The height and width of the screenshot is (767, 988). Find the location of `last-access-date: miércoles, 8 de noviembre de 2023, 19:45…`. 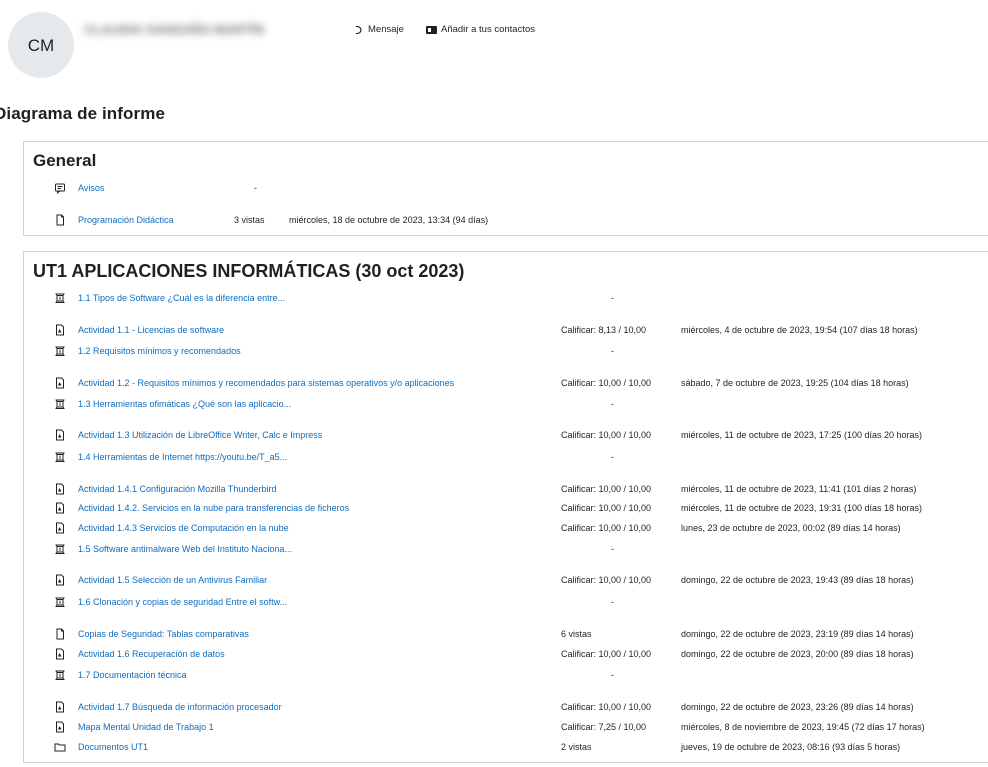

last-access-date: miércoles, 8 de noviembre de 2023, 19:45… is located at coordinates (803, 727).